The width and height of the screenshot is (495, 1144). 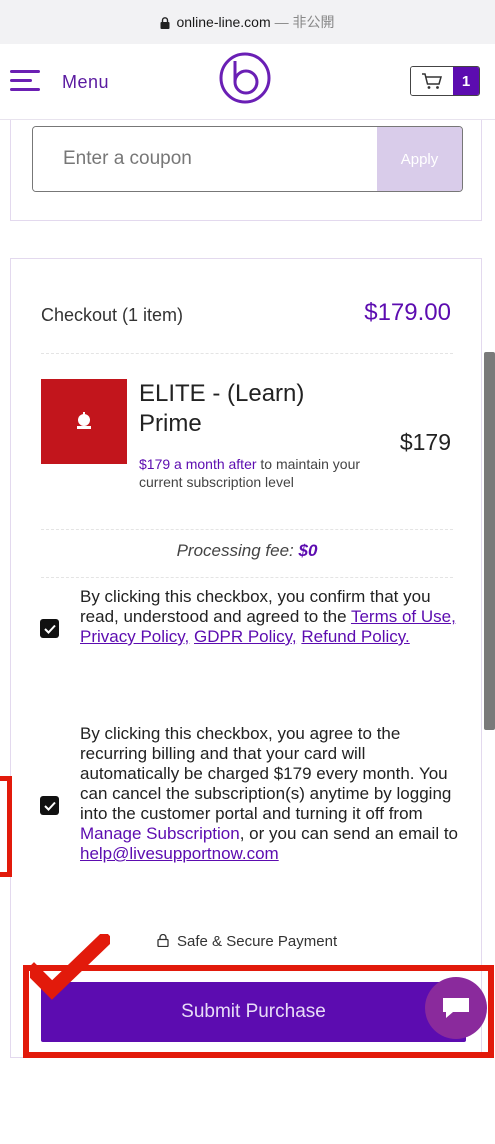 What do you see at coordinates (160, 833) in the screenshot?
I see `manage-subscription-link: Manage Subscription` at bounding box center [160, 833].